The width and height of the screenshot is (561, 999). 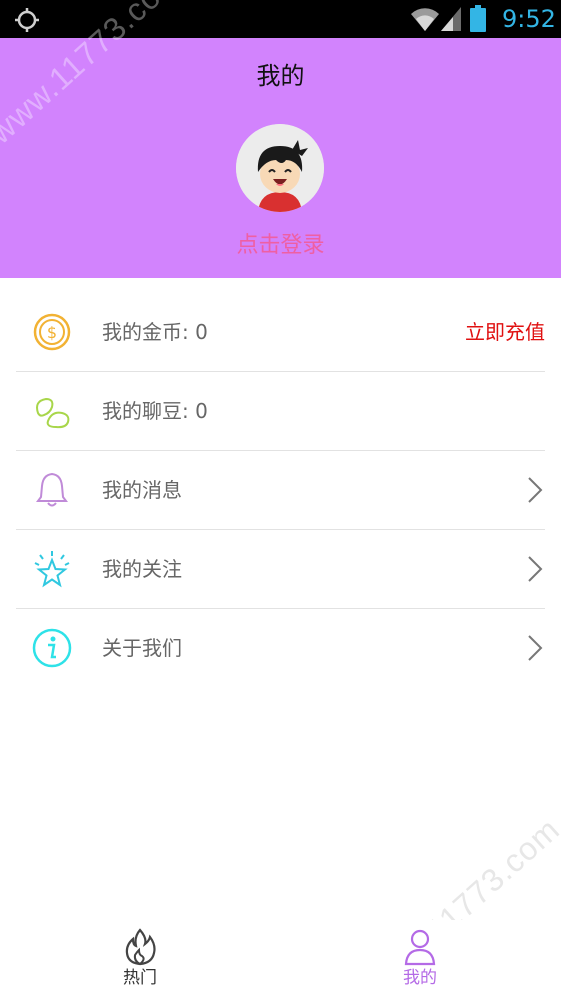 I want to click on battery-icon, so click(x=478, y=18).